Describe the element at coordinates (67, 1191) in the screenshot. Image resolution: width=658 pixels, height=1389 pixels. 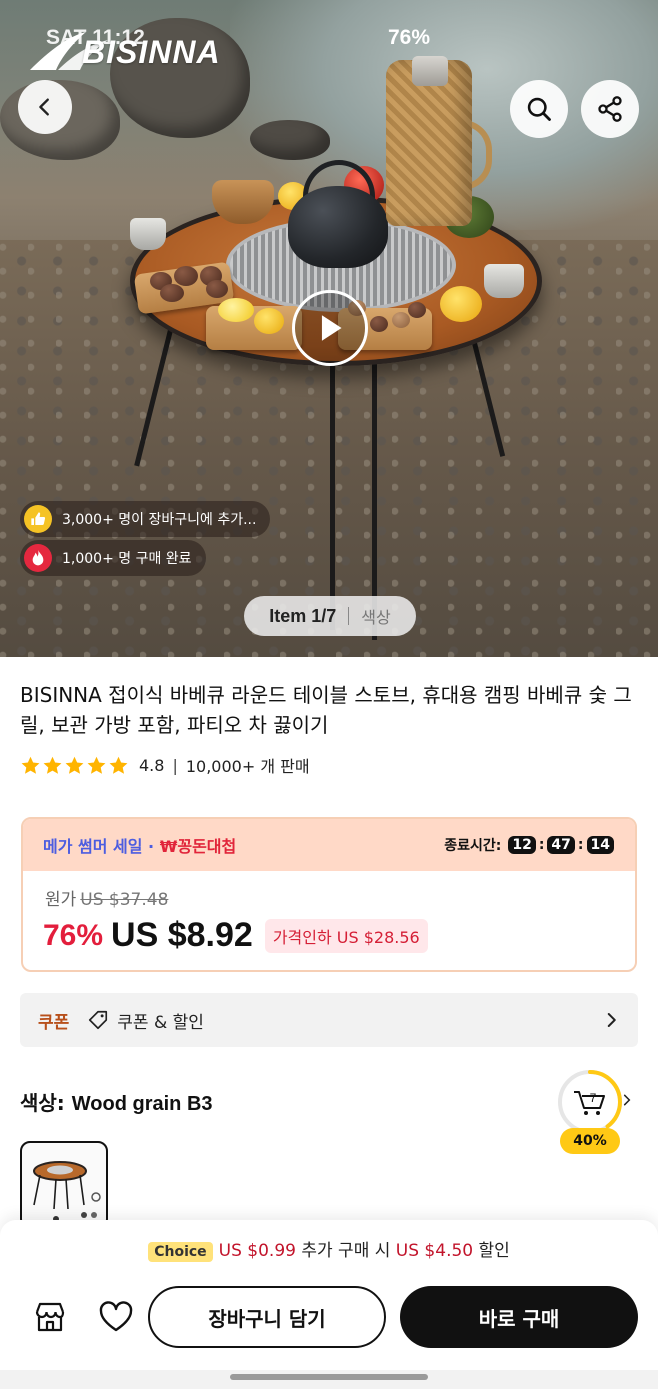
I see `product-thumbnail-image` at that location.